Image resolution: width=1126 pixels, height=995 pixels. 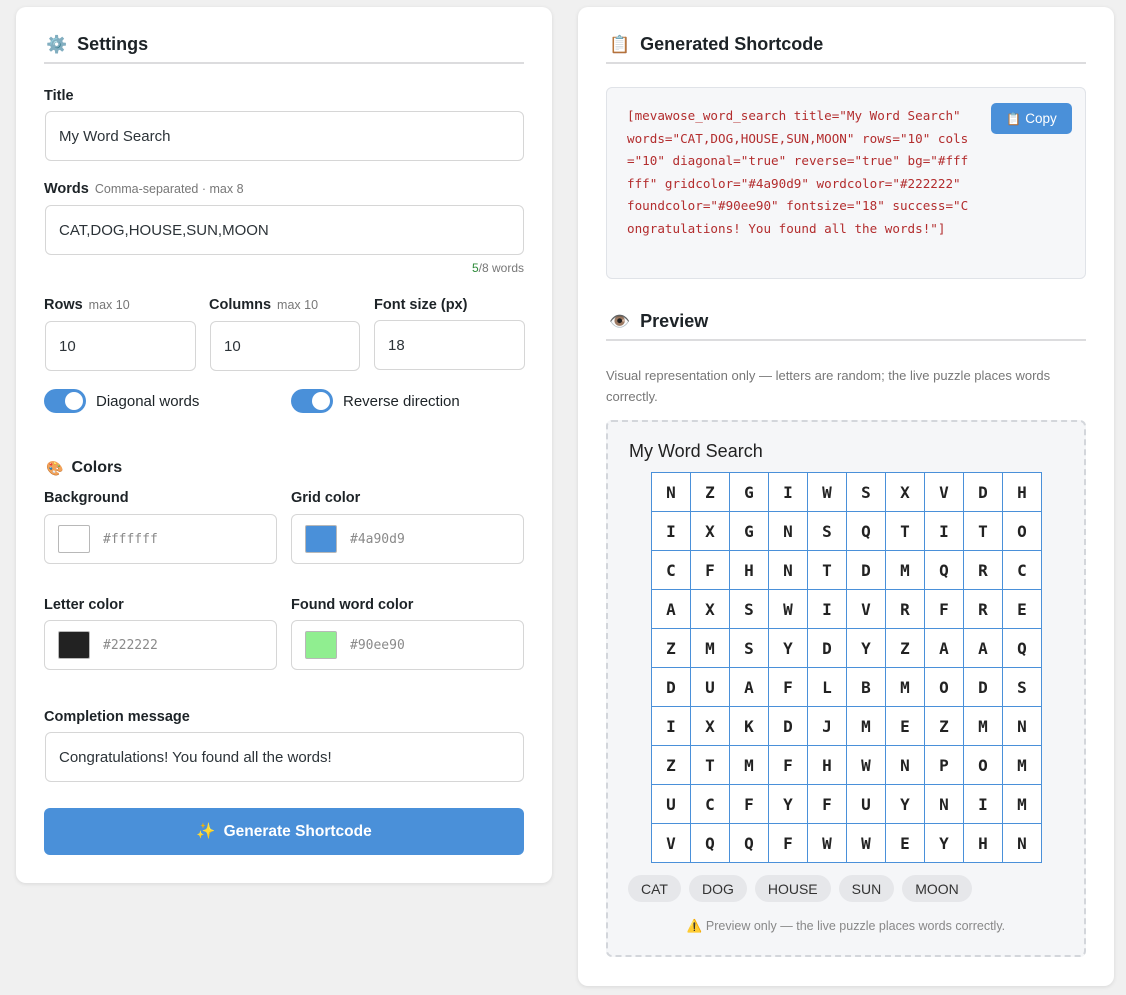 I want to click on diagonal-toggle: Diagonal words, so click(x=121, y=401).